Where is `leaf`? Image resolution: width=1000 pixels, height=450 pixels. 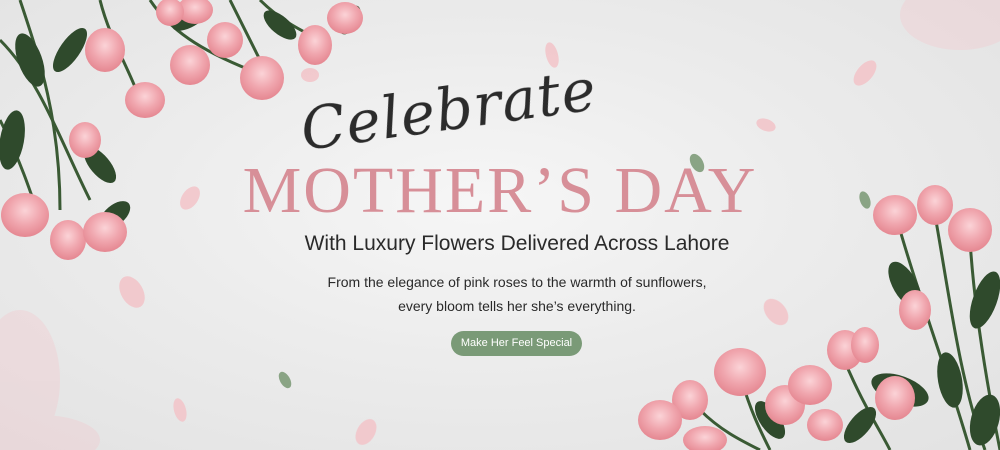 leaf is located at coordinates (285, 380).